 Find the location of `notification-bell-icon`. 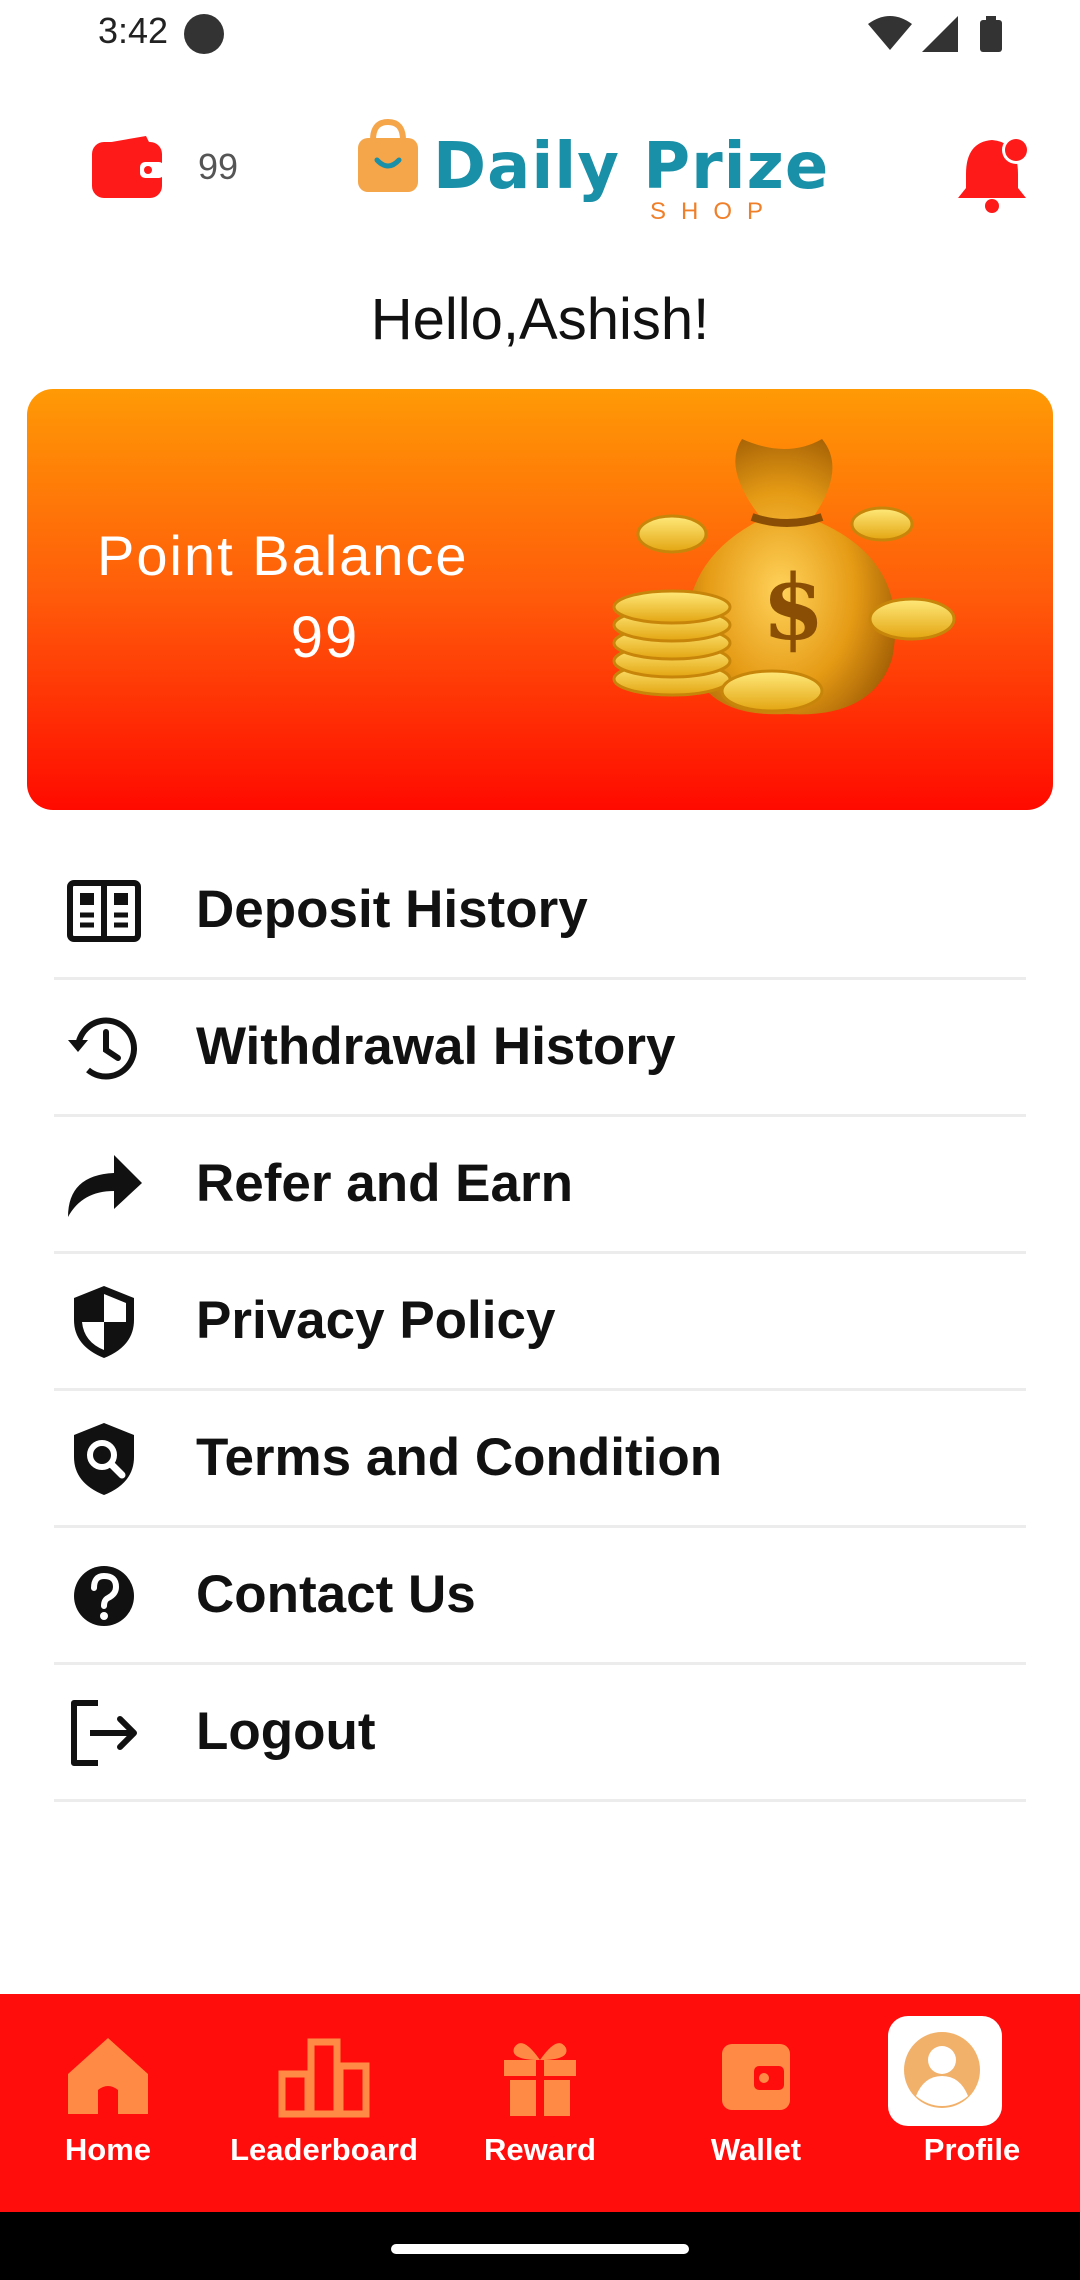

notification-bell-icon is located at coordinates (994, 174).